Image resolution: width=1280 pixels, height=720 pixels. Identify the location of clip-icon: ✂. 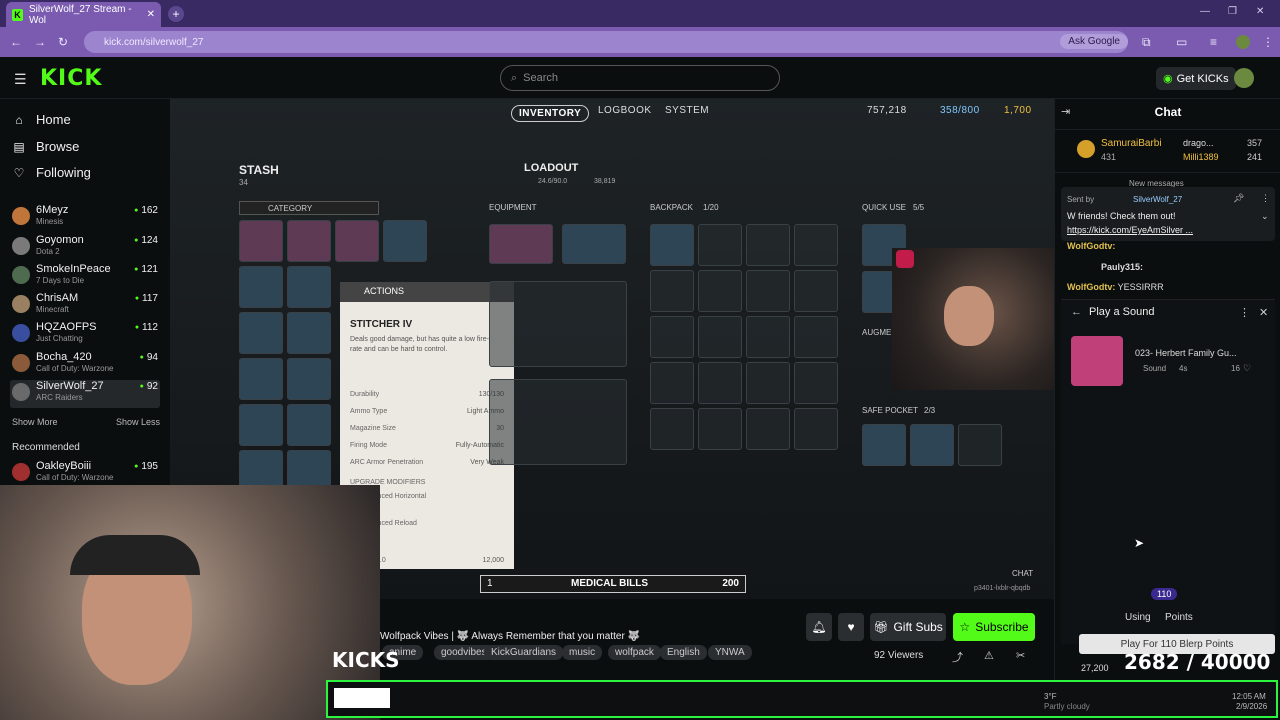
(1020, 655).